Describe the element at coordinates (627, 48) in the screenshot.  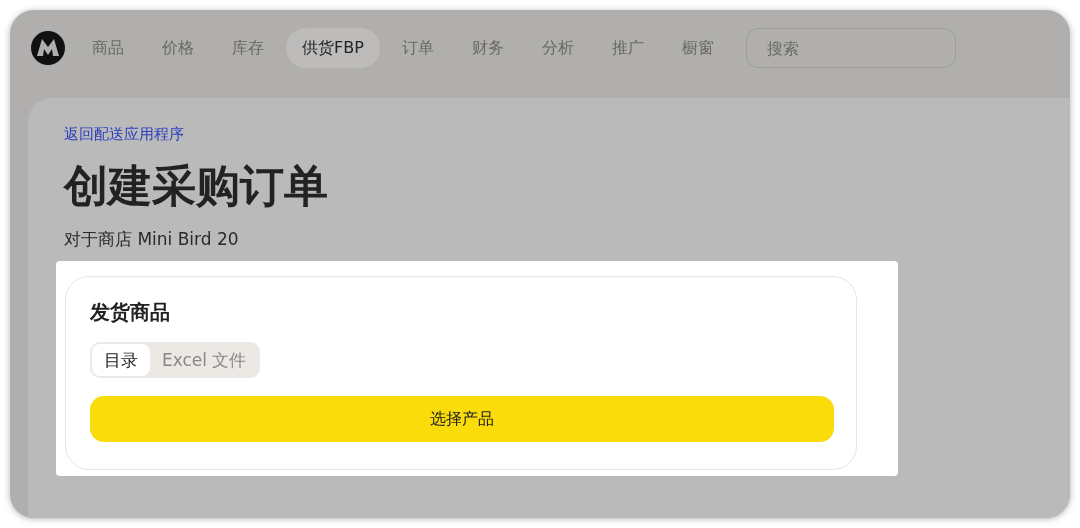
I see `nav-tab: 推广` at that location.